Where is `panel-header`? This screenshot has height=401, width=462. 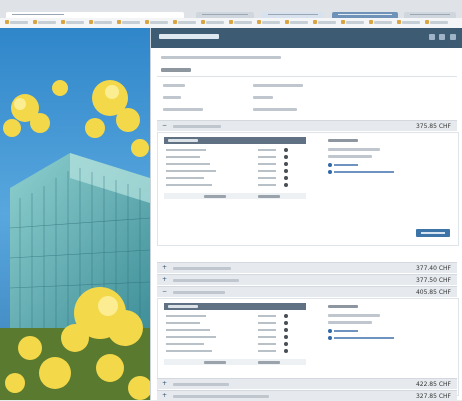
panel-header is located at coordinates (306, 38).